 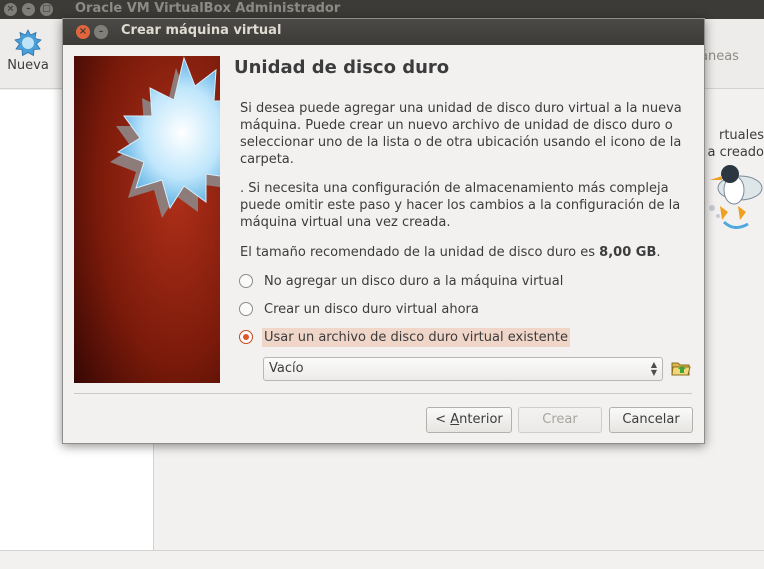 What do you see at coordinates (719, 56) in the screenshot?
I see `toolbar-partial-label: áneas` at bounding box center [719, 56].